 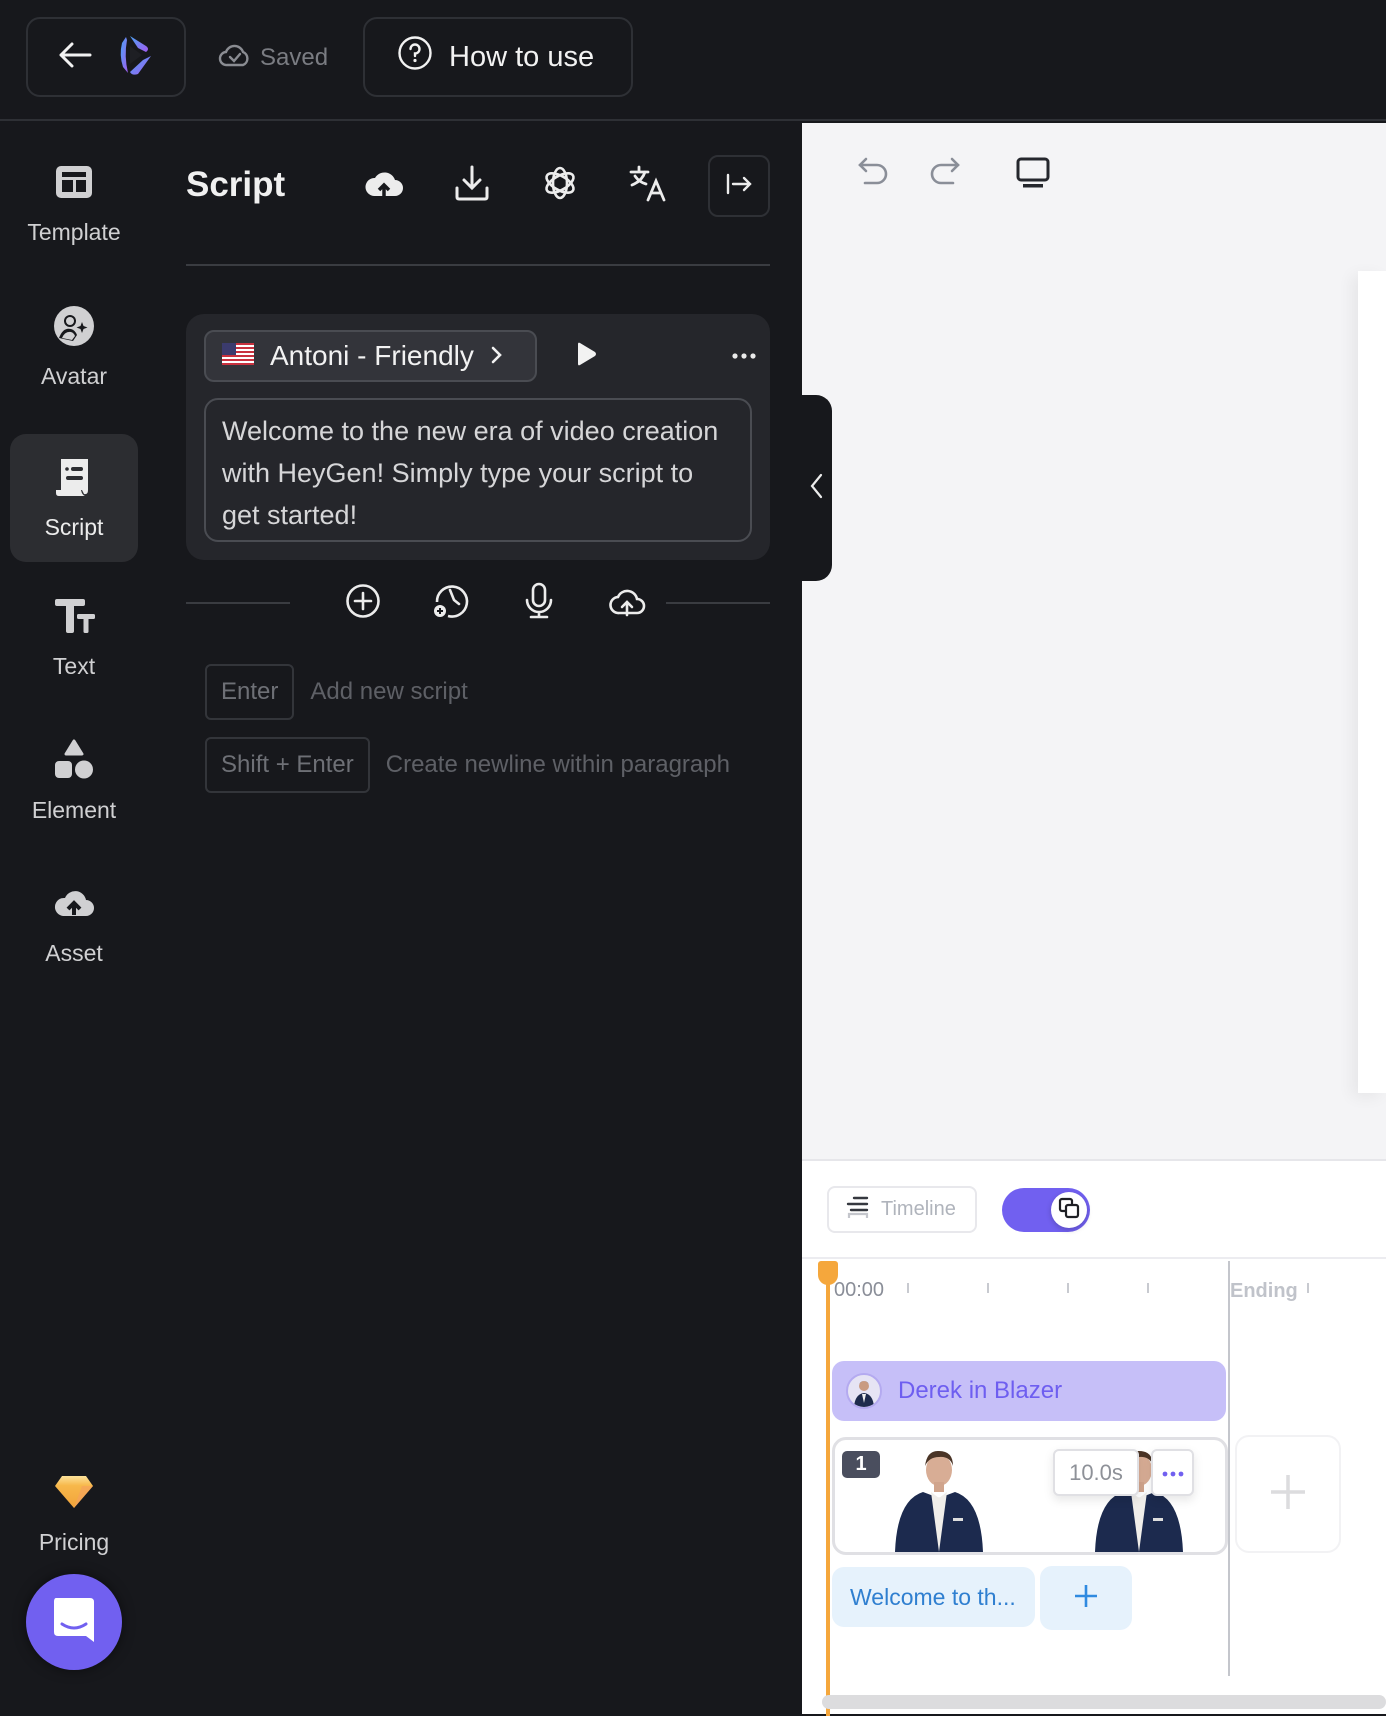 I want to click on microphone-icon, so click(x=539, y=603).